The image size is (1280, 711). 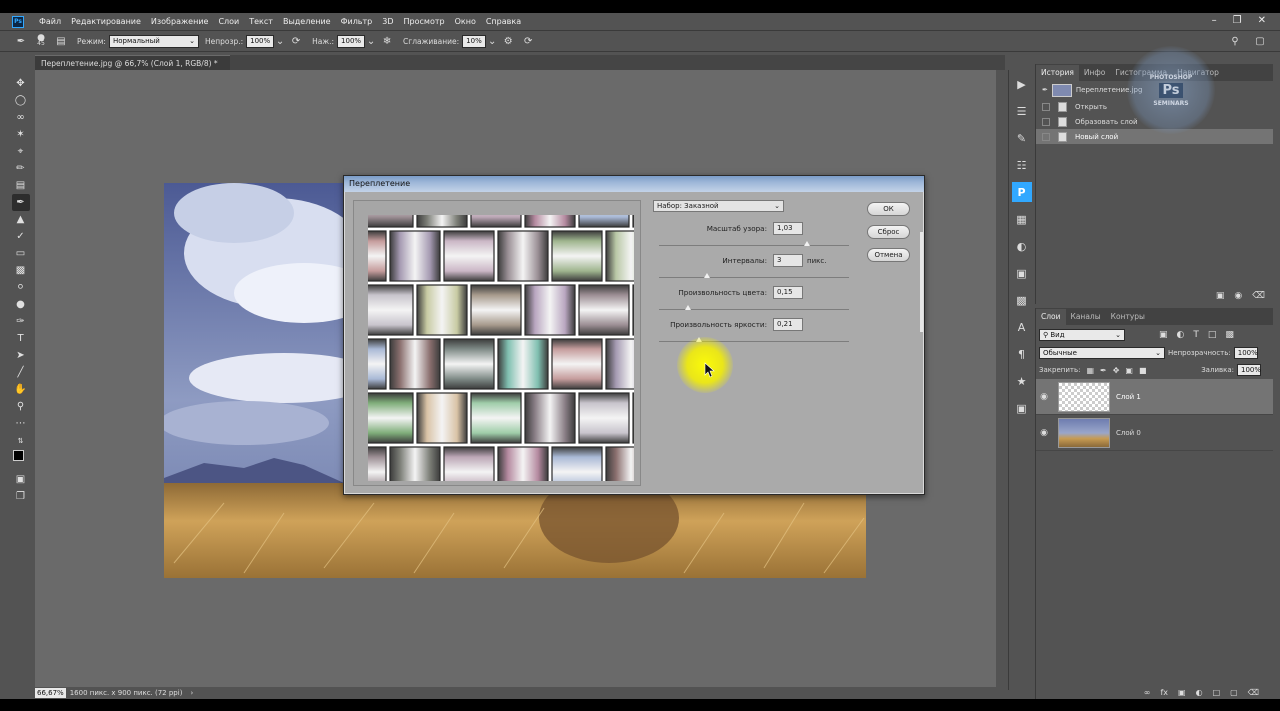 What do you see at coordinates (21, 406) in the screenshot?
I see `zoom-tool-icon: ⚲` at bounding box center [21, 406].